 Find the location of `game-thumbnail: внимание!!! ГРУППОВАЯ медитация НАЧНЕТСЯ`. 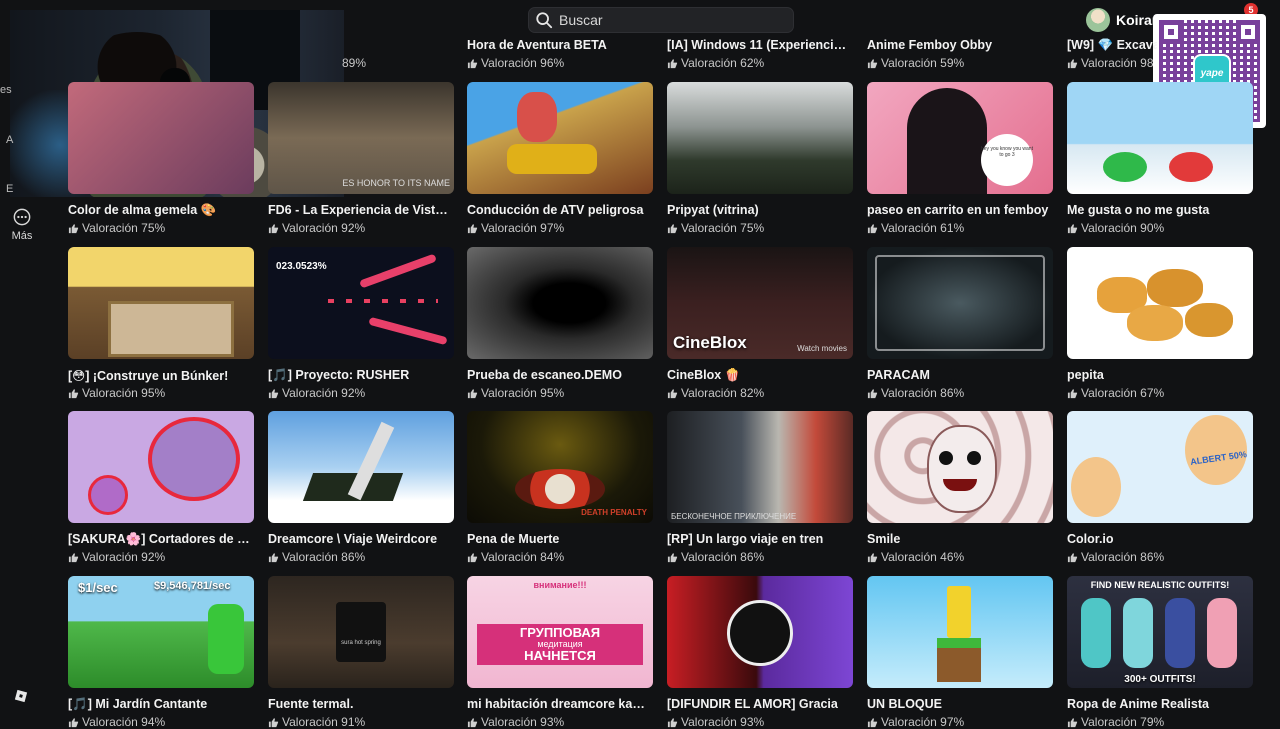

game-thumbnail: внимание!!! ГРУППОВАЯ медитация НАЧНЕТСЯ is located at coordinates (560, 632).